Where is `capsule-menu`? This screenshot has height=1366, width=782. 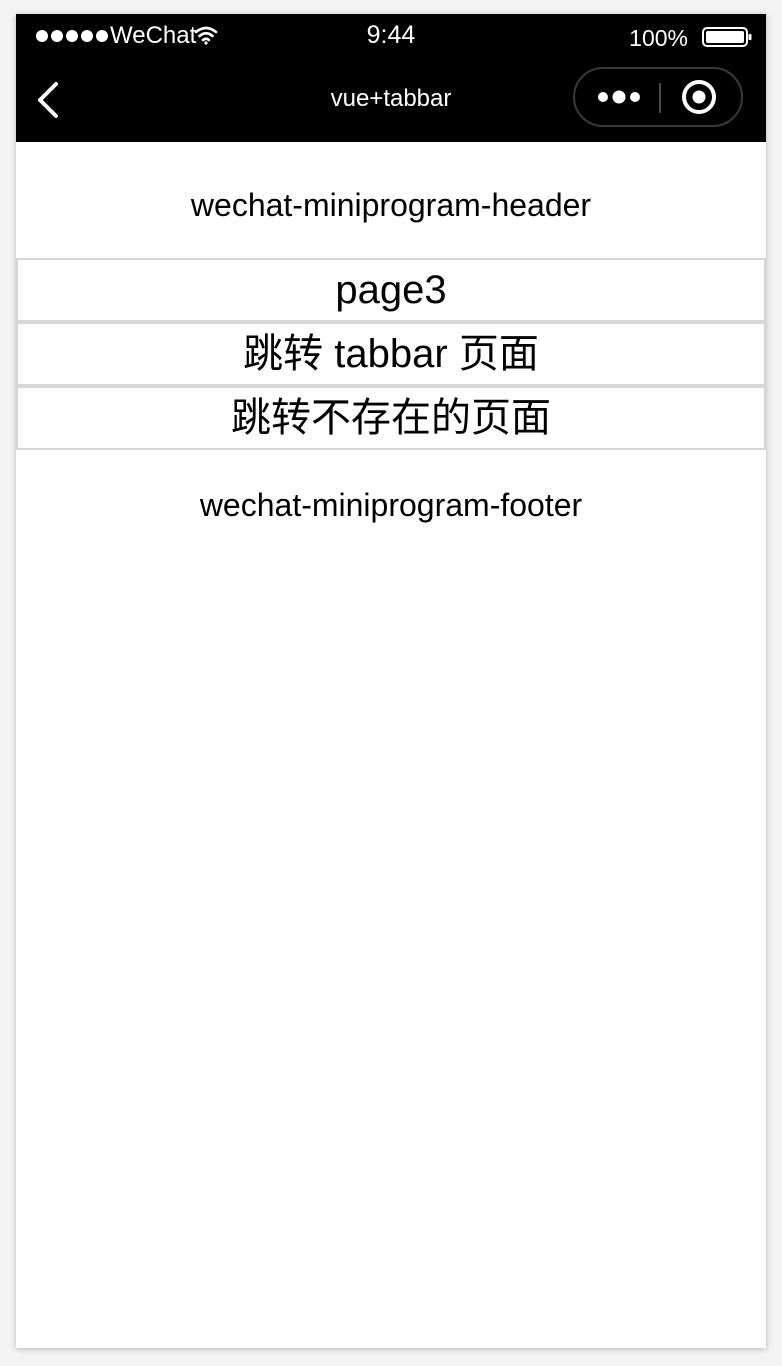
capsule-menu is located at coordinates (658, 97).